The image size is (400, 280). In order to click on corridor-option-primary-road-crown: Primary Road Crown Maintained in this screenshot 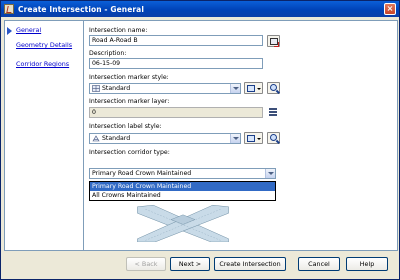, I will do `click(182, 186)`.